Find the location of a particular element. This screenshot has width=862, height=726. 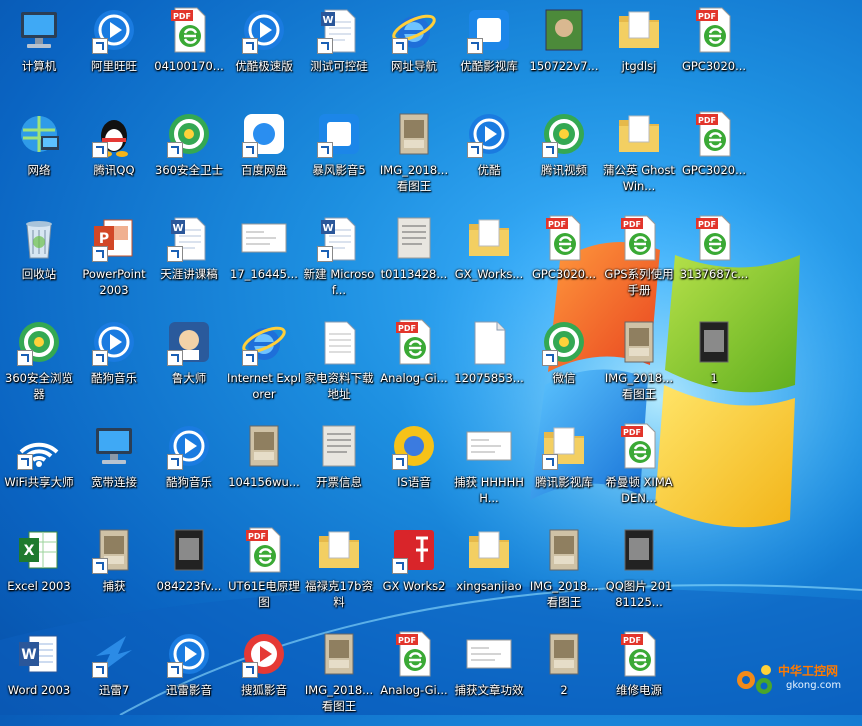

desktop-icon: 计算机 is located at coordinates (39, 52).